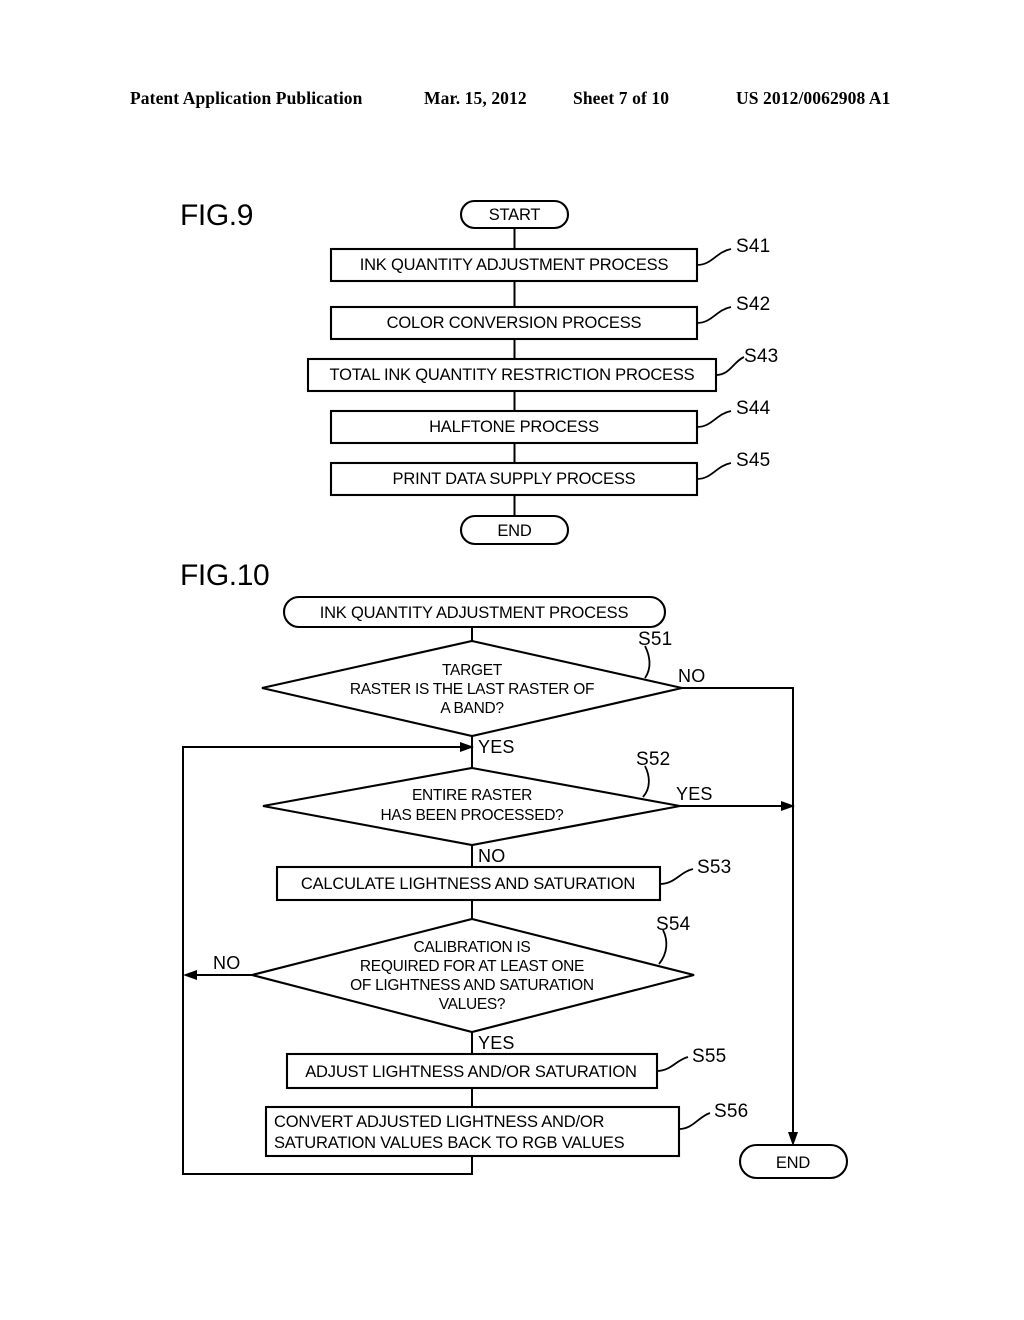  What do you see at coordinates (472, 966) in the screenshot?
I see `fig10-step-s54-line-2: REQUIRED FOR AT LEAST ONE` at bounding box center [472, 966].